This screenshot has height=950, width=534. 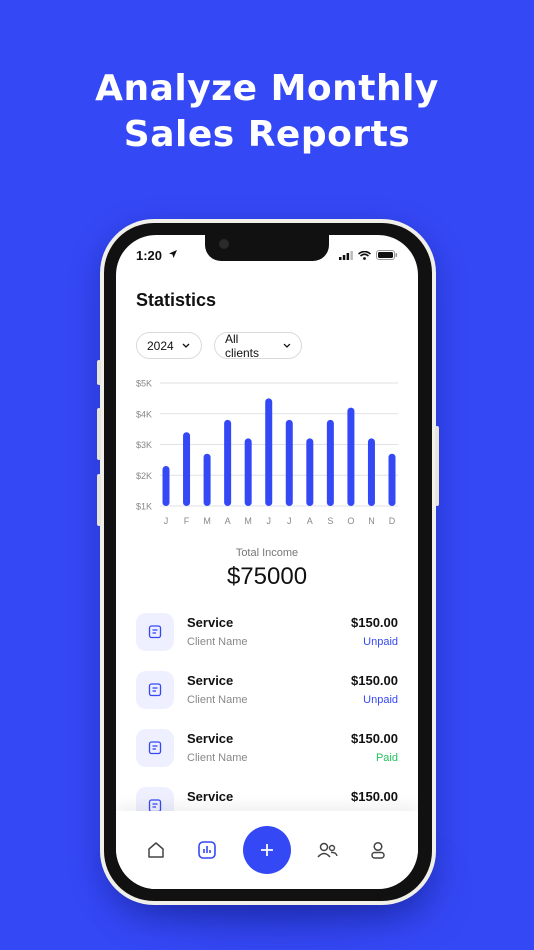 I want to click on bottom-nav-bar, so click(x=267, y=850).